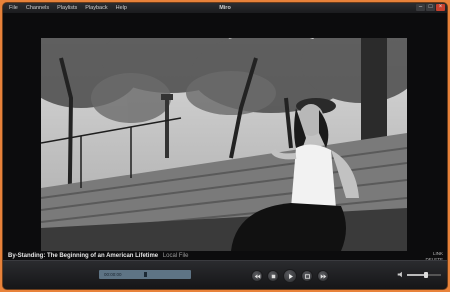  I want to click on menu-channels: Channels, so click(37, 8).